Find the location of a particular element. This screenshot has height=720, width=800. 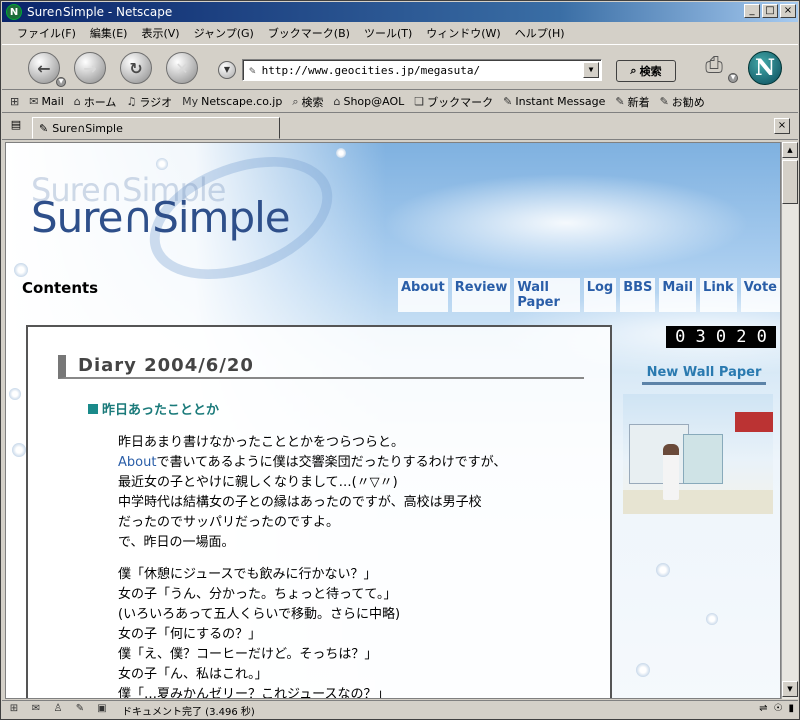

security-icon: ☉ is located at coordinates (778, 708).